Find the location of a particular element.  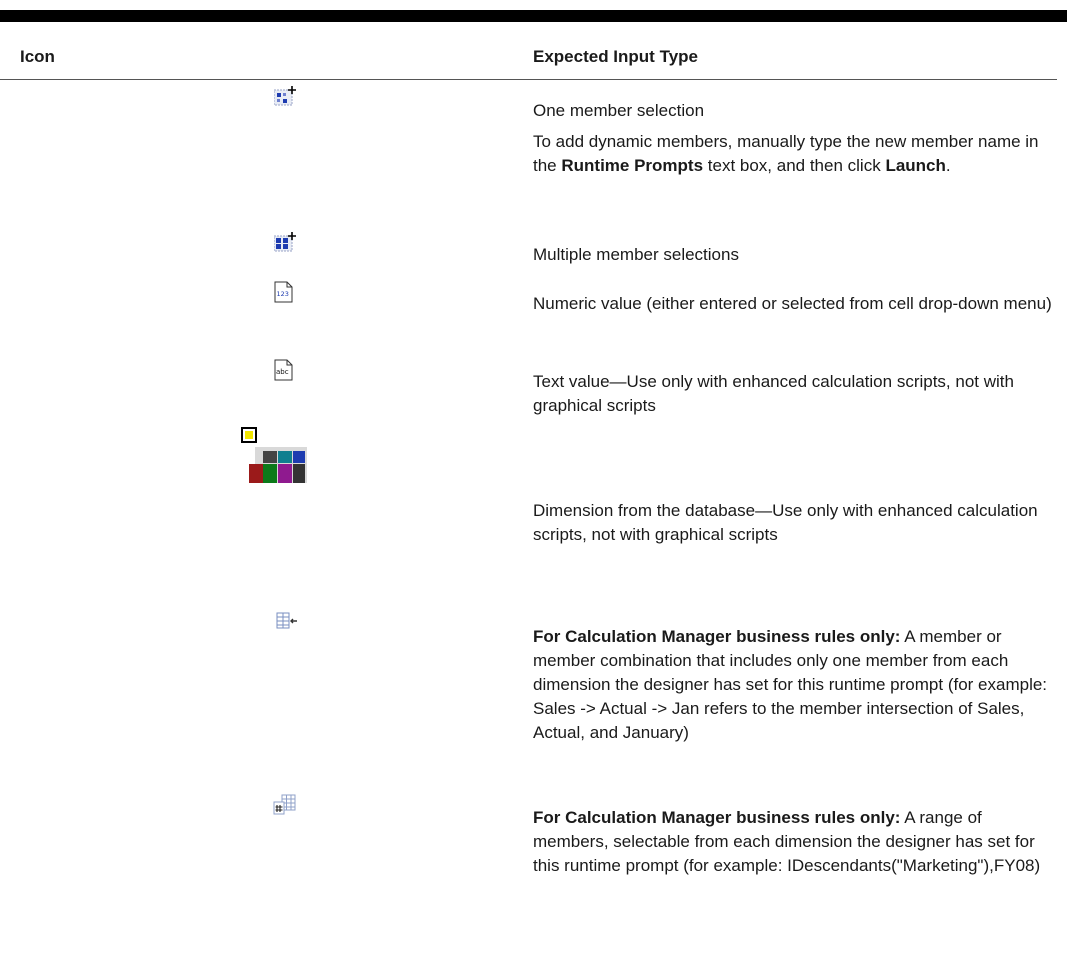

row-text: Multiple member selections is located at coordinates (636, 254).